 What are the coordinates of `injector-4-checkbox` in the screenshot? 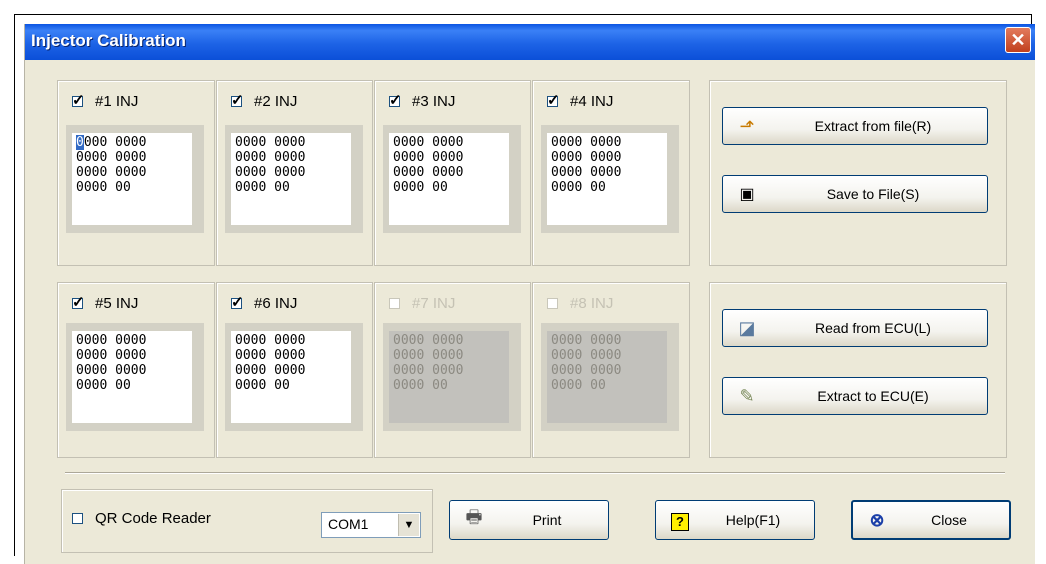 It's located at (553, 100).